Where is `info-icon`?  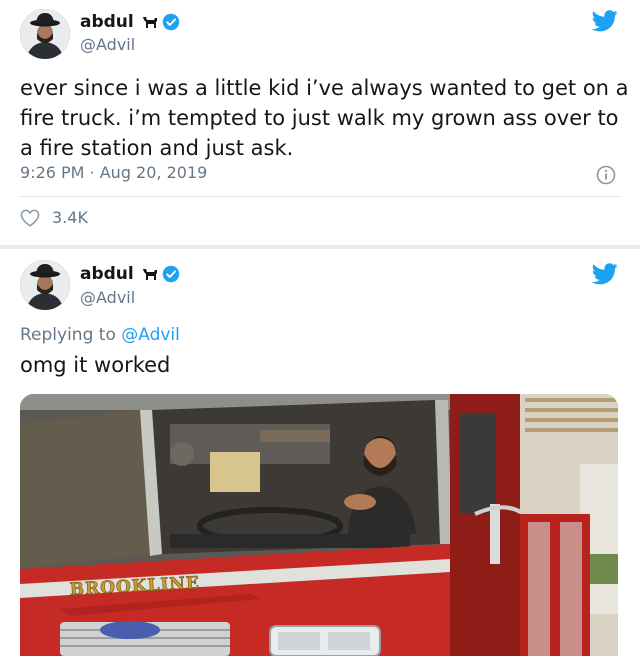
info-icon is located at coordinates (606, 175).